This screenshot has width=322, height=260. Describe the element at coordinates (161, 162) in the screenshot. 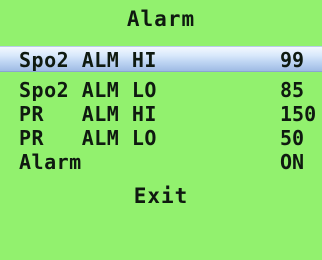

I see `menu-item-alarm-toggle: Alarm ON` at that location.